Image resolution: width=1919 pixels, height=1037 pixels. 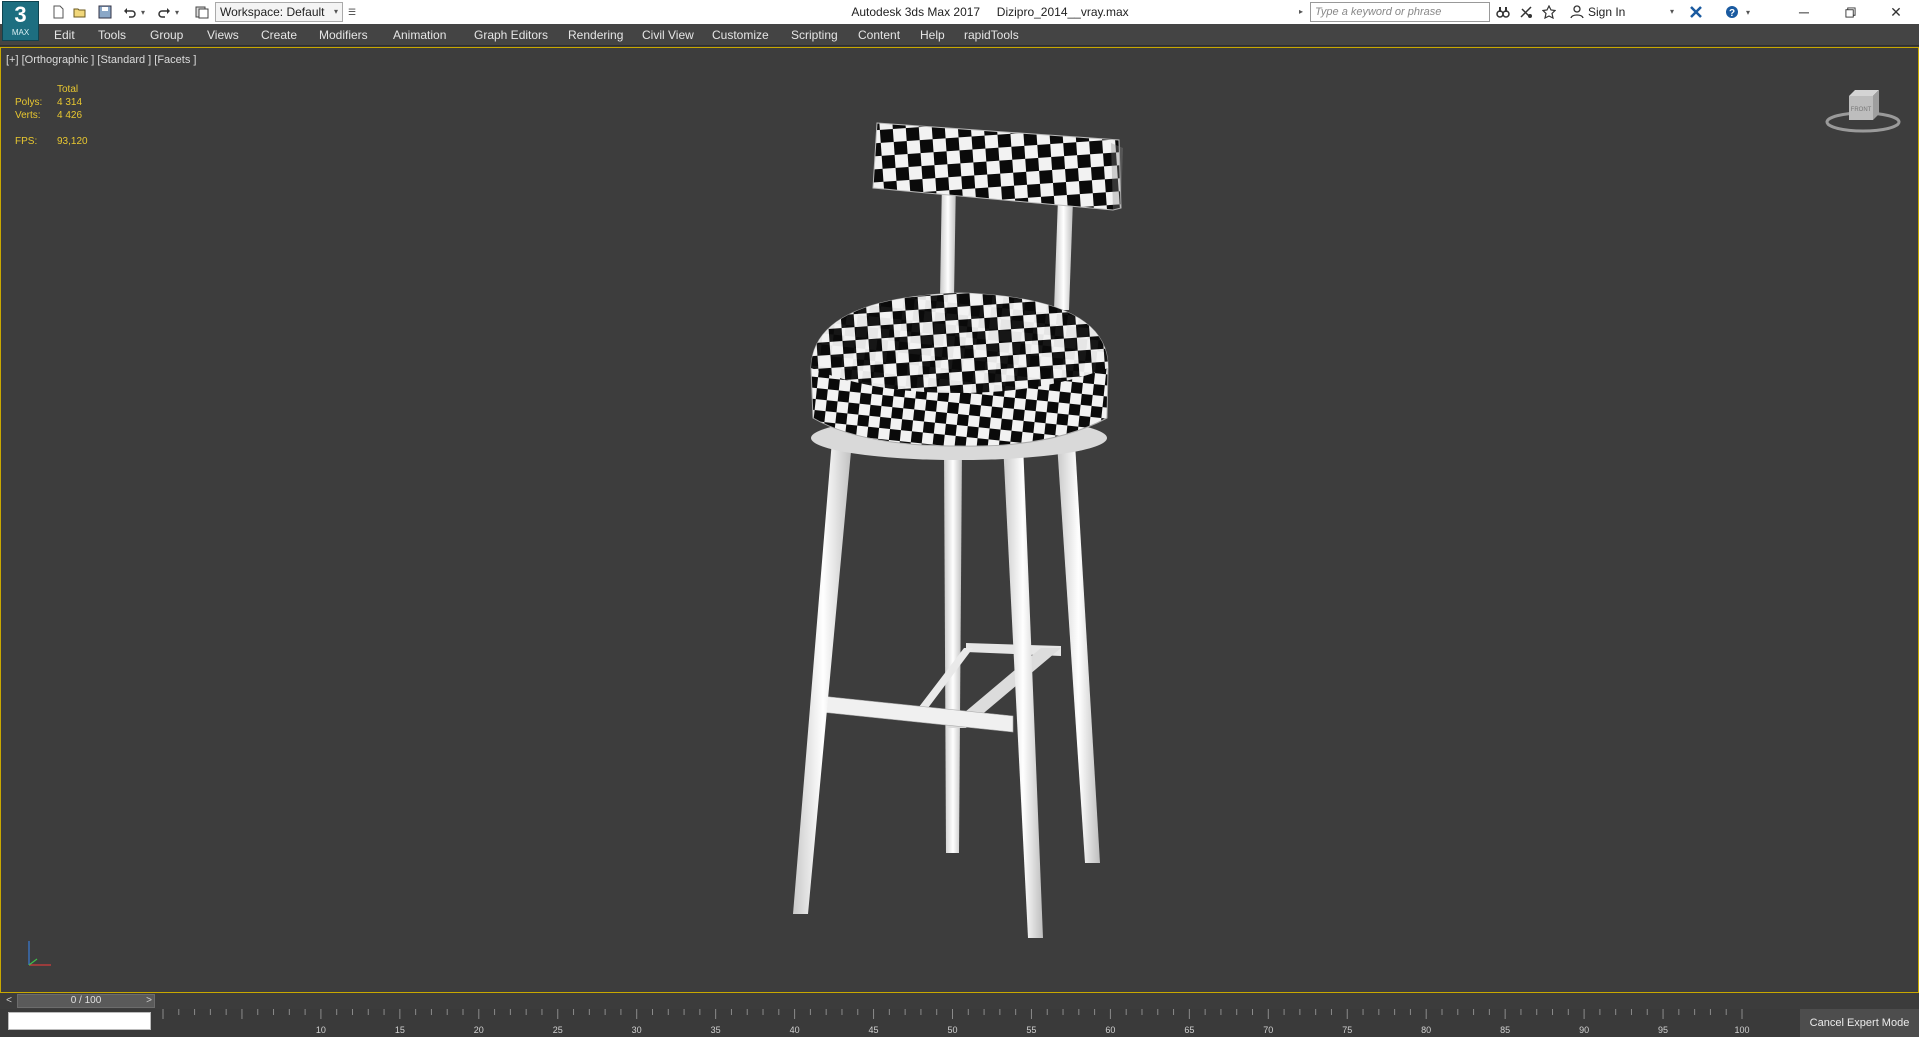 What do you see at coordinates (932, 35) in the screenshot?
I see `menu-help: Help` at bounding box center [932, 35].